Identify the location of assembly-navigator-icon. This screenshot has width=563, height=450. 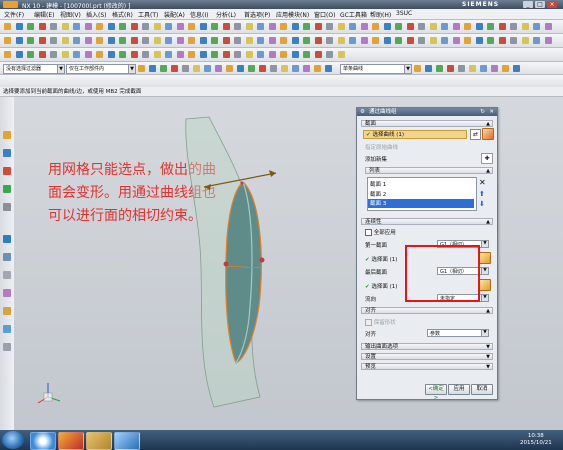
(7, 153).